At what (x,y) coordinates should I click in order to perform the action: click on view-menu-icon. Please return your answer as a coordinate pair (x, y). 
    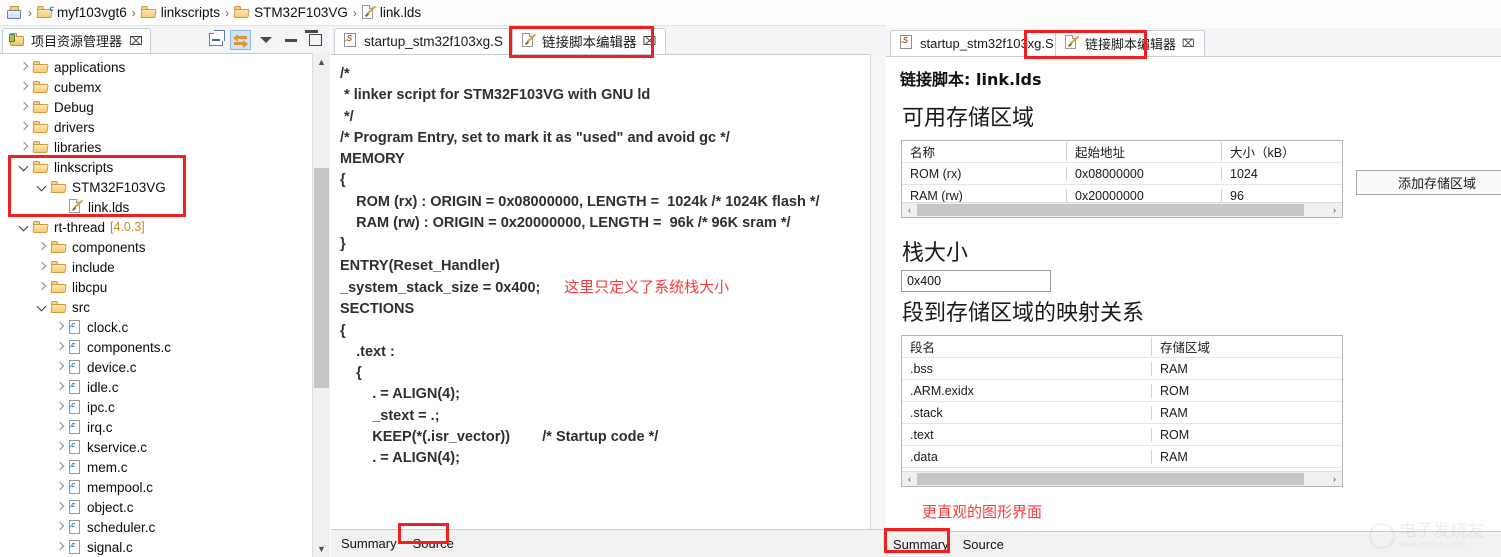
    Looking at the image, I should click on (265, 40).